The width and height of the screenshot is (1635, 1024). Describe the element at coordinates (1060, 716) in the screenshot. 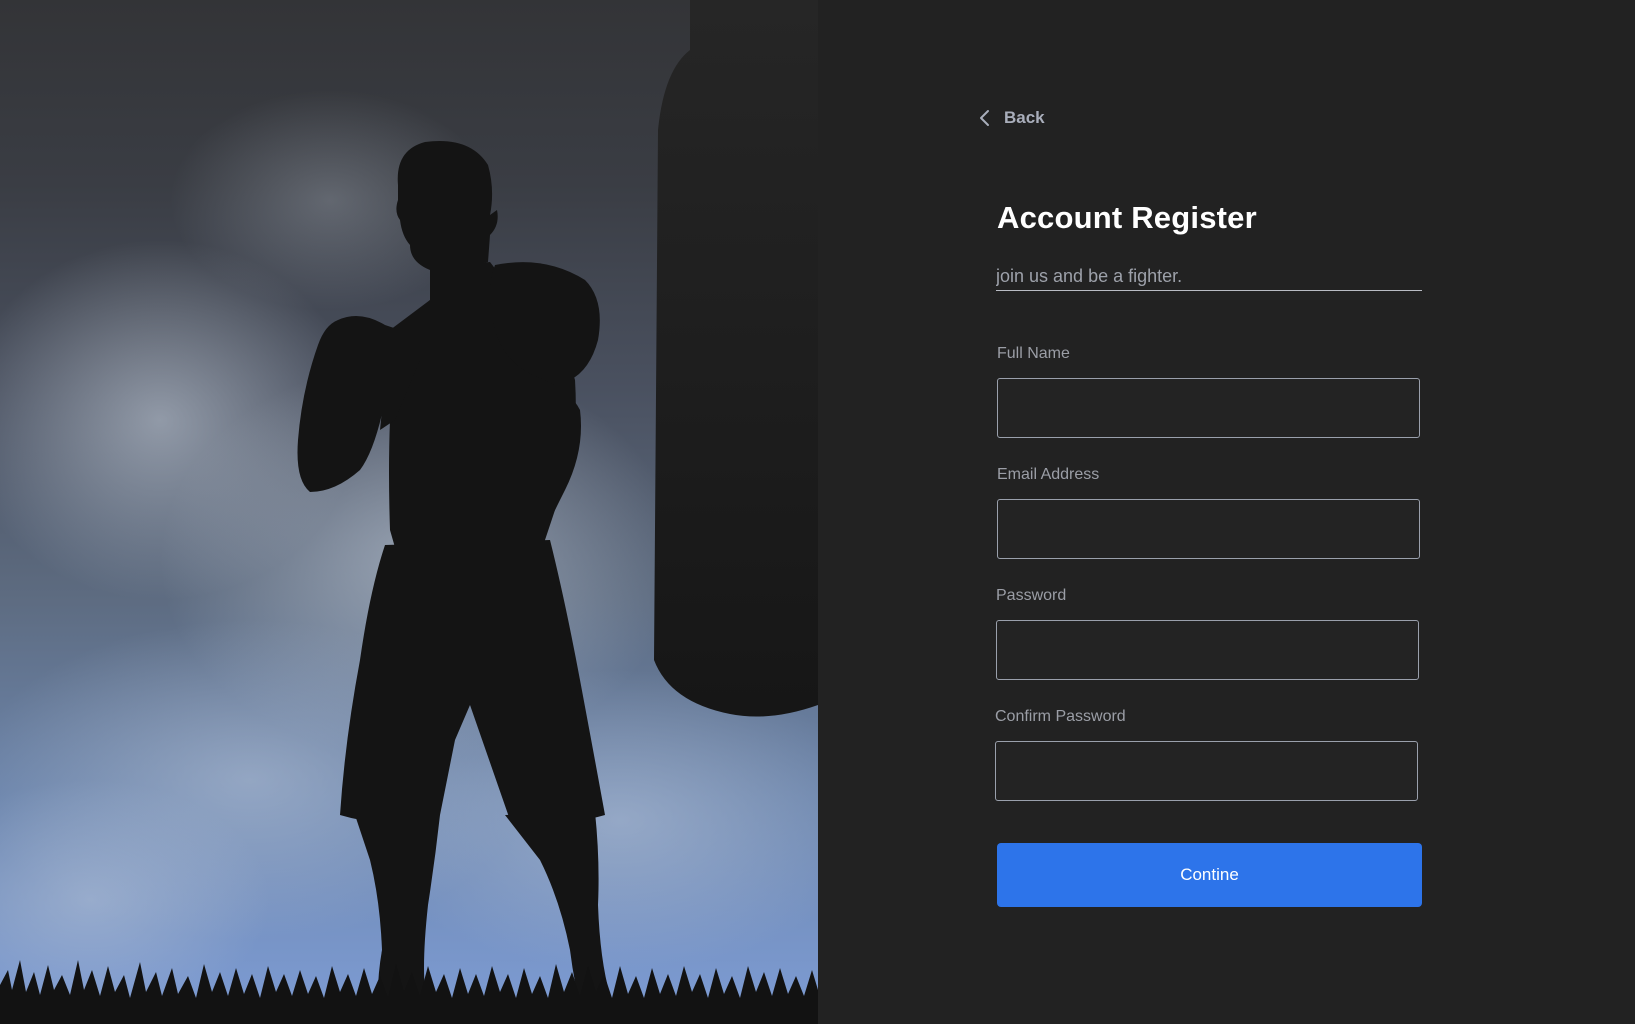

I see `confirm-password-label: Confirm Password` at that location.